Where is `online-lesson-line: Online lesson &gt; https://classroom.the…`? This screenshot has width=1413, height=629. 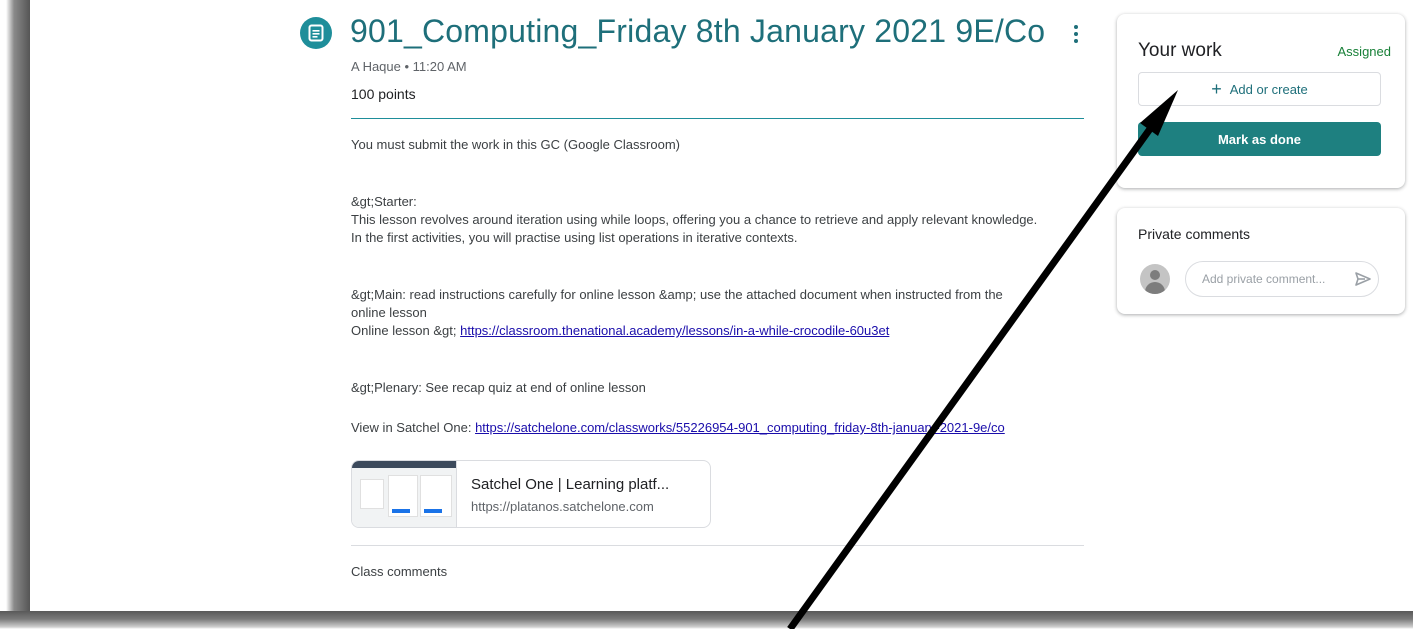
online-lesson-line: Online lesson &gt; https://classroom.the… is located at coordinates (721, 331).